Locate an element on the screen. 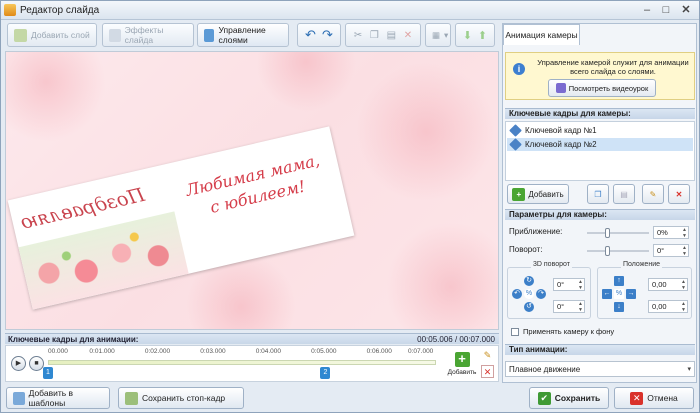  stop-button: ■ is located at coordinates (36, 363).